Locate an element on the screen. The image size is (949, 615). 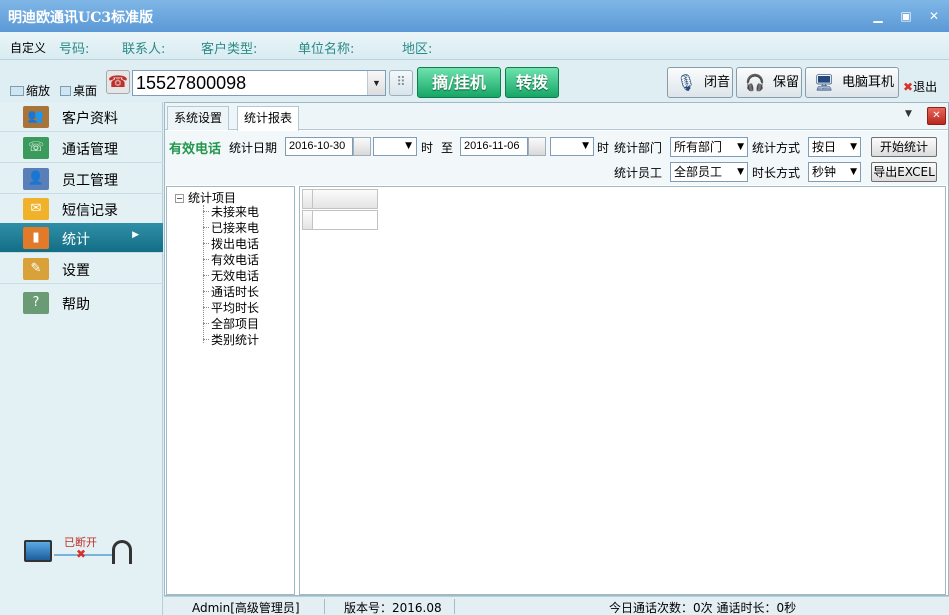
phone-number-value: 15527800098 is located at coordinates (191, 83).